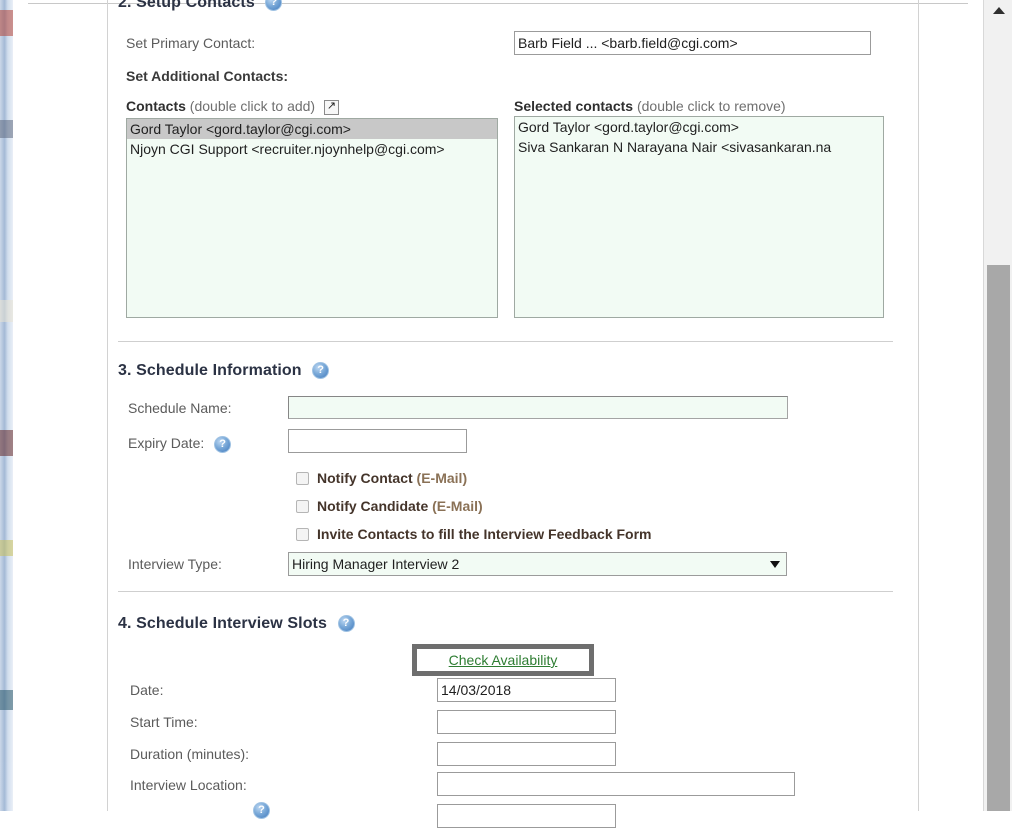 The height and width of the screenshot is (828, 1012). Describe the element at coordinates (175, 564) in the screenshot. I see `interview-type-label: Interview Type:` at that location.